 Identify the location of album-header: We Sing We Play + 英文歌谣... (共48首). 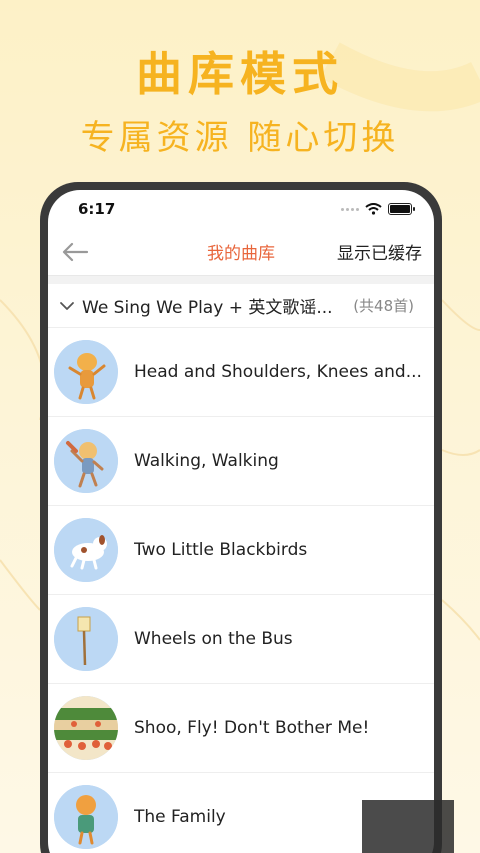
(241, 306).